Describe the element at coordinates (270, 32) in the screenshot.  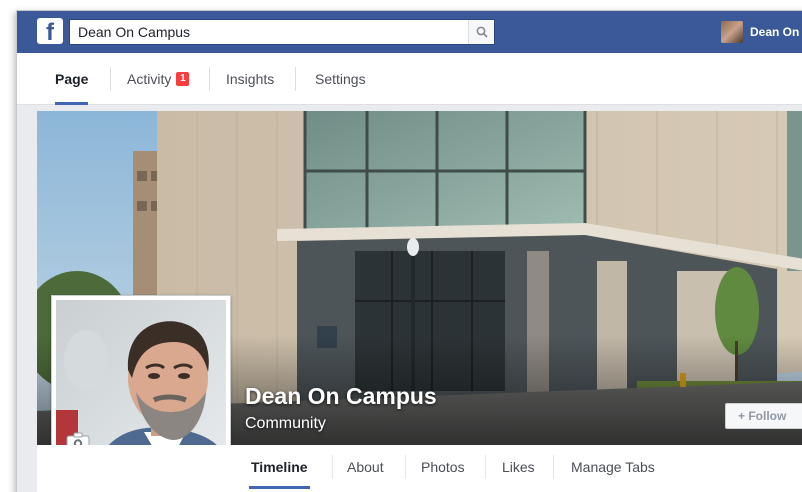
I see `search-input` at that location.